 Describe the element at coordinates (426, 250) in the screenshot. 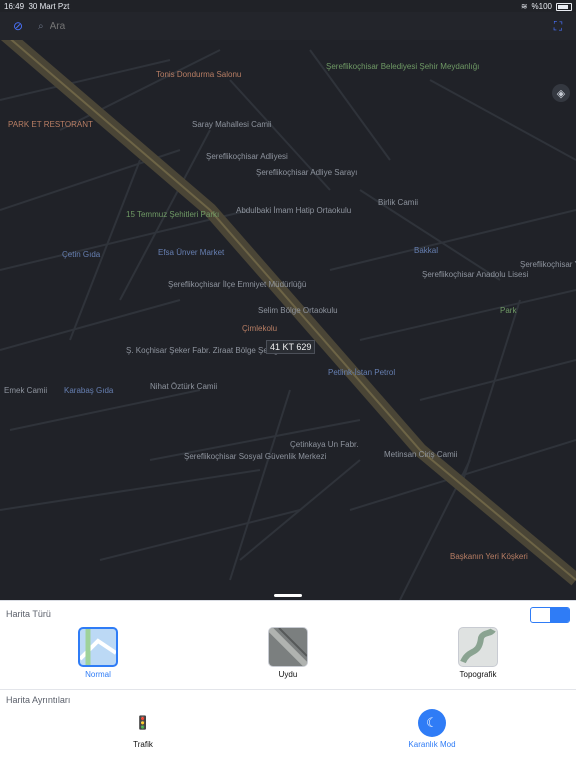

I see `poi-label: Bakkal` at that location.